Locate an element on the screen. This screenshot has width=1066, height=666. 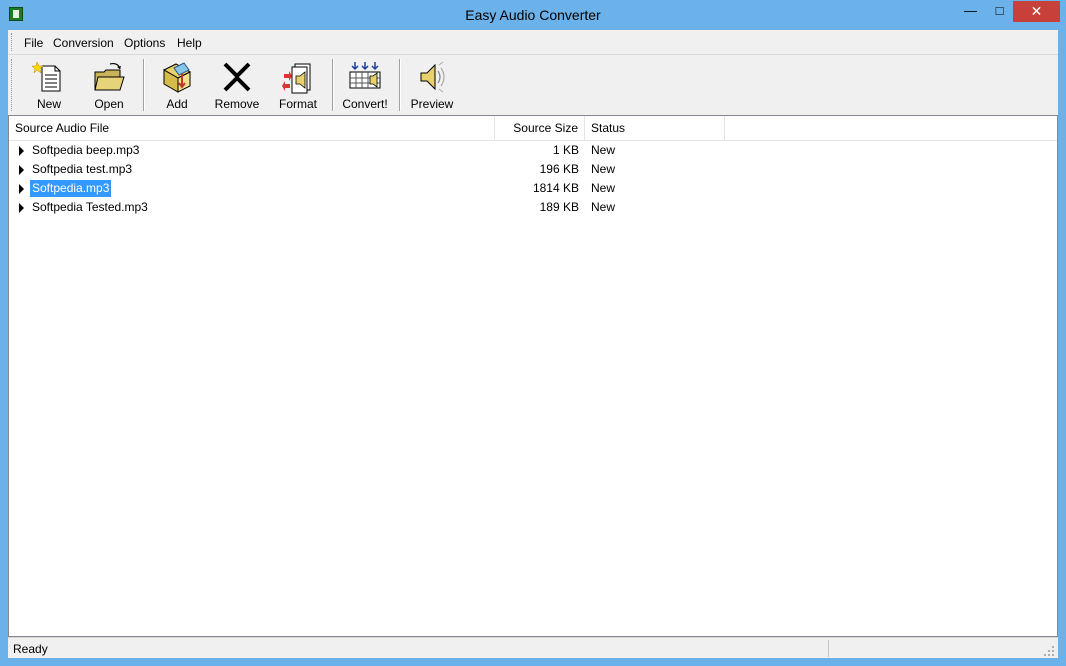
convert-button: Convert! is located at coordinates (365, 85).